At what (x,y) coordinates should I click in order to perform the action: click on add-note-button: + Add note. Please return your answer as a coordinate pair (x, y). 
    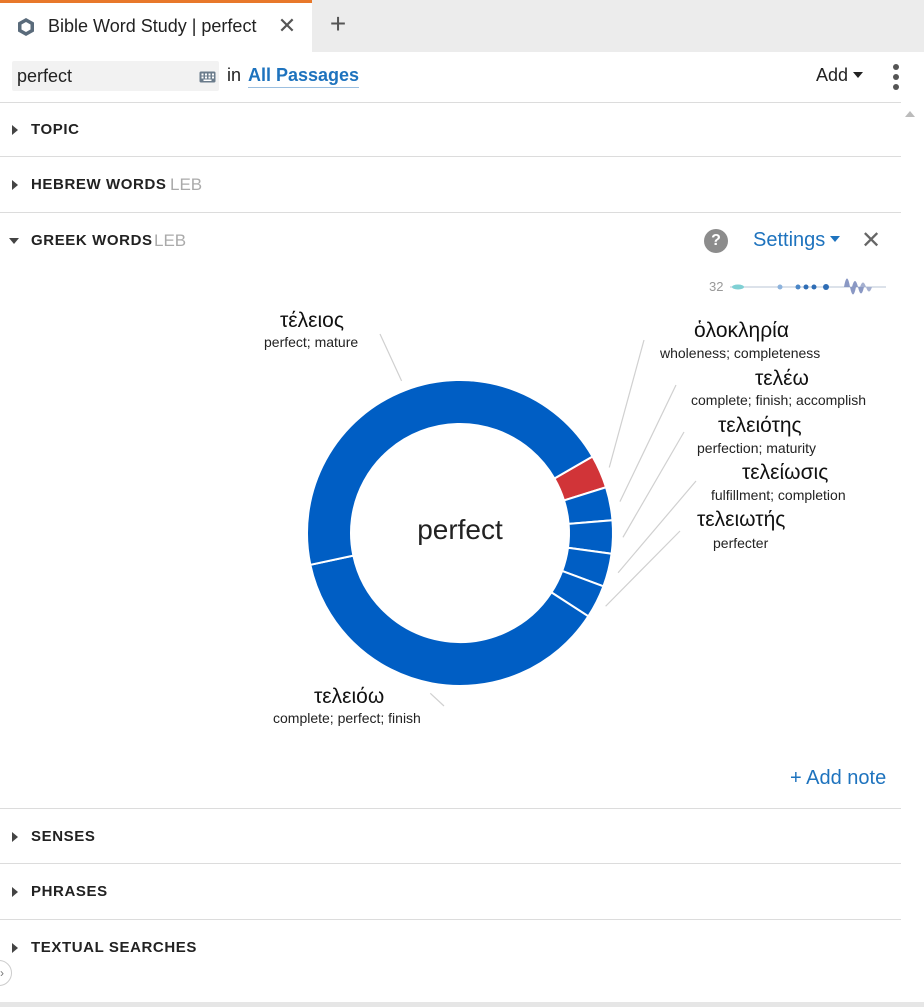
    Looking at the image, I should click on (838, 778).